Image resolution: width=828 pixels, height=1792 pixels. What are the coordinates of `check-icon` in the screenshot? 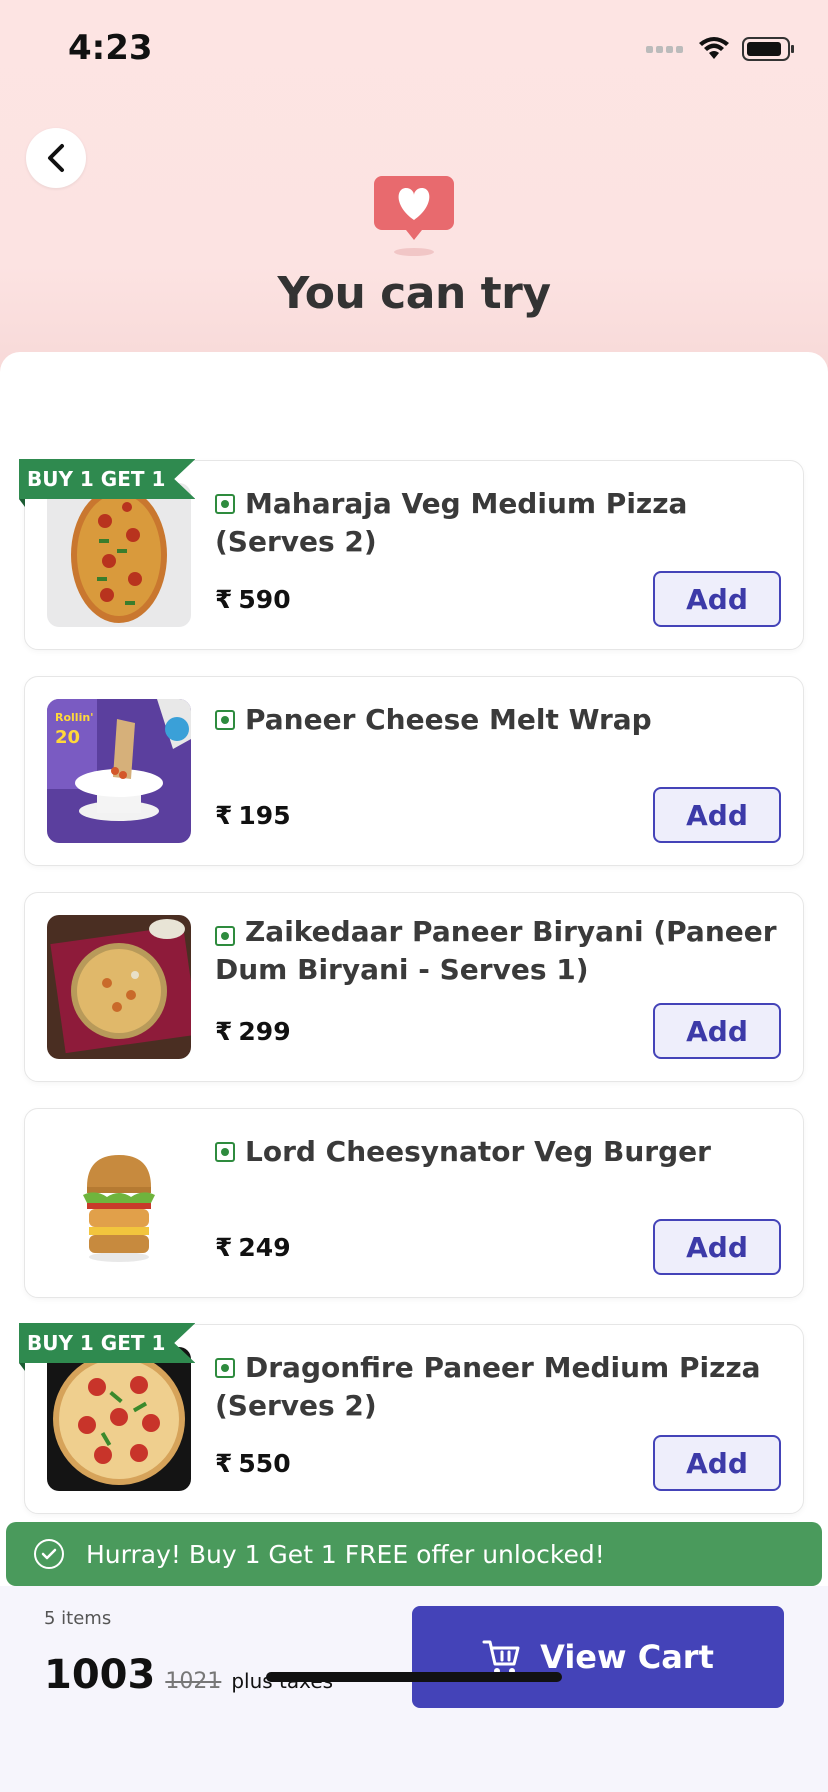 It's located at (49, 1554).